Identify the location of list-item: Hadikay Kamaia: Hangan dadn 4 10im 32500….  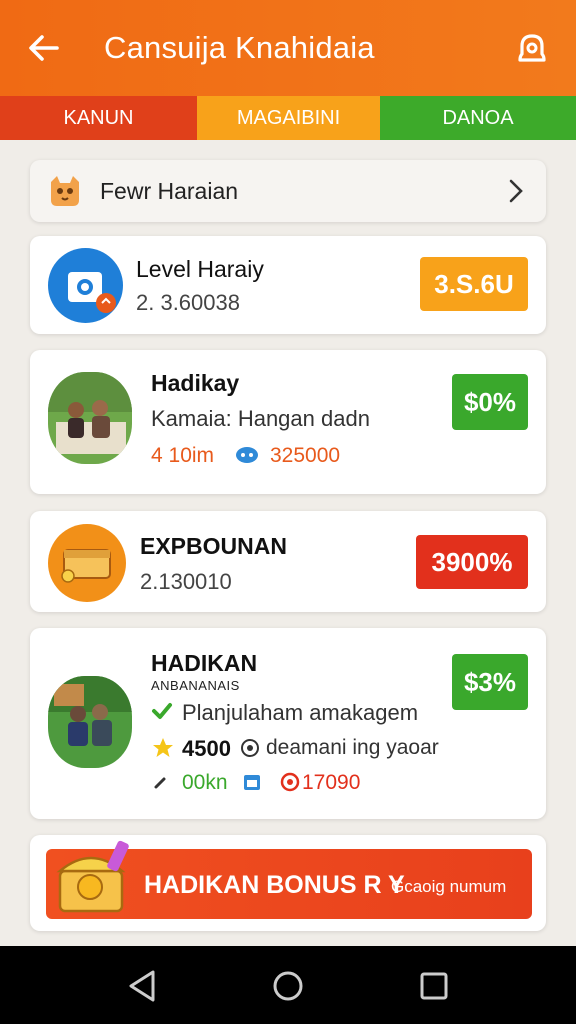
(288, 422).